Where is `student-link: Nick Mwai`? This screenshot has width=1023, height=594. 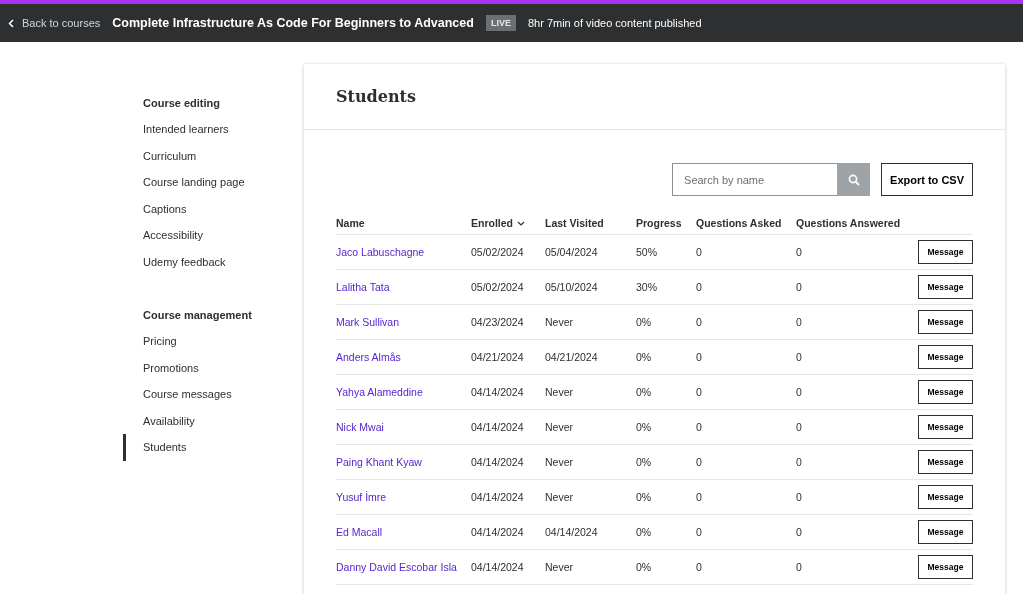
student-link: Nick Mwai is located at coordinates (360, 427).